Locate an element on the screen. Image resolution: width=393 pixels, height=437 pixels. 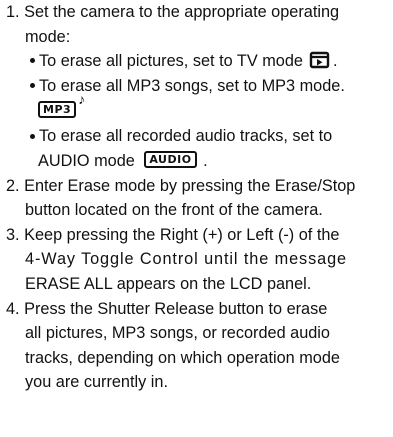
tv-playback-icon is located at coordinates (321, 60).